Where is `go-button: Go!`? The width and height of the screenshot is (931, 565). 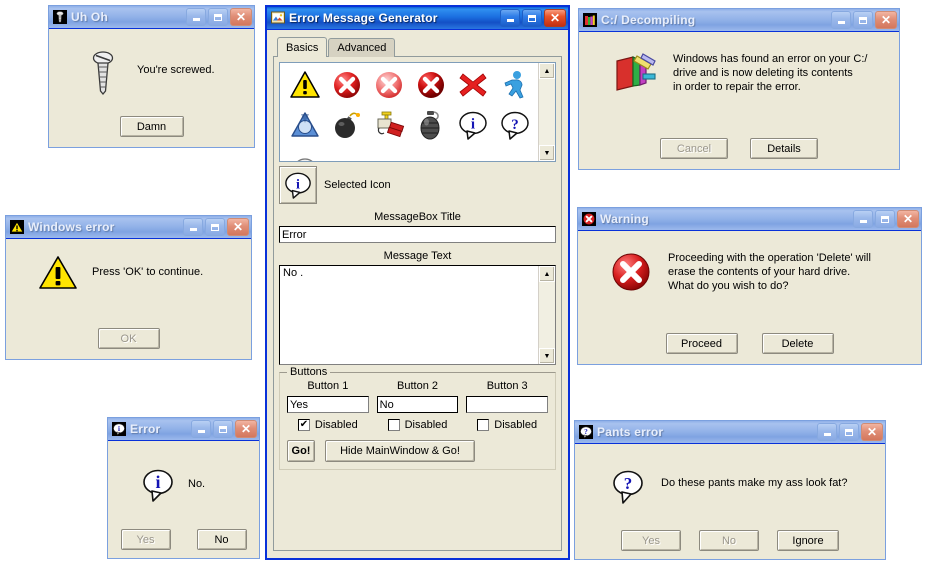
go-button: Go! is located at coordinates (301, 451).